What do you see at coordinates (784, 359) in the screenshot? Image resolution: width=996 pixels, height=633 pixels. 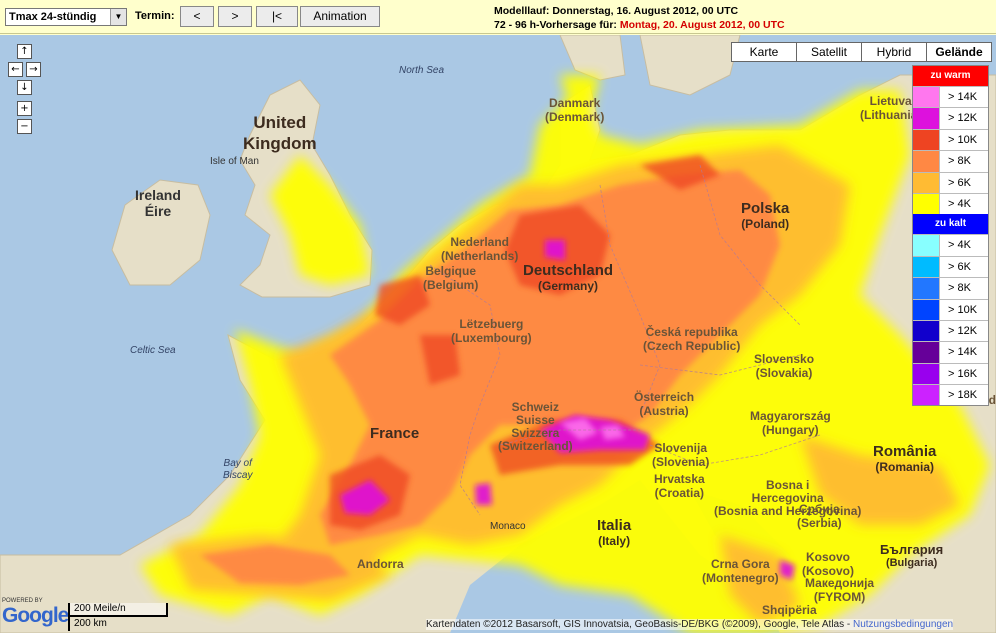 I see `label-slovensko-name: Slovensko` at bounding box center [784, 359].